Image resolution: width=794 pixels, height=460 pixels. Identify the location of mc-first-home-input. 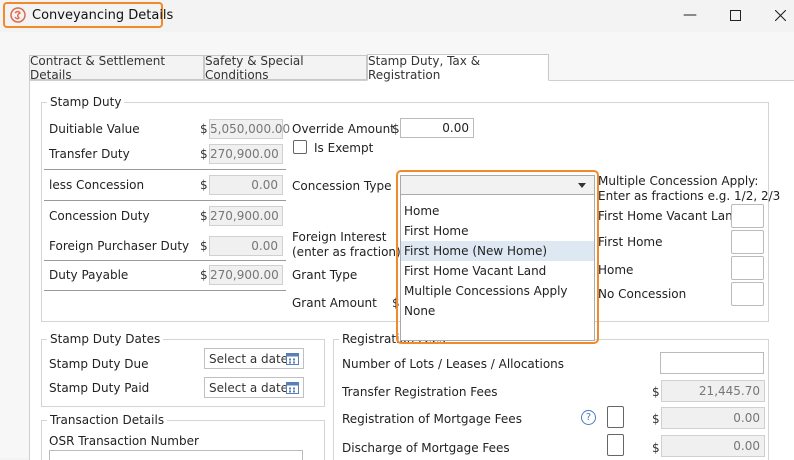
(747, 242).